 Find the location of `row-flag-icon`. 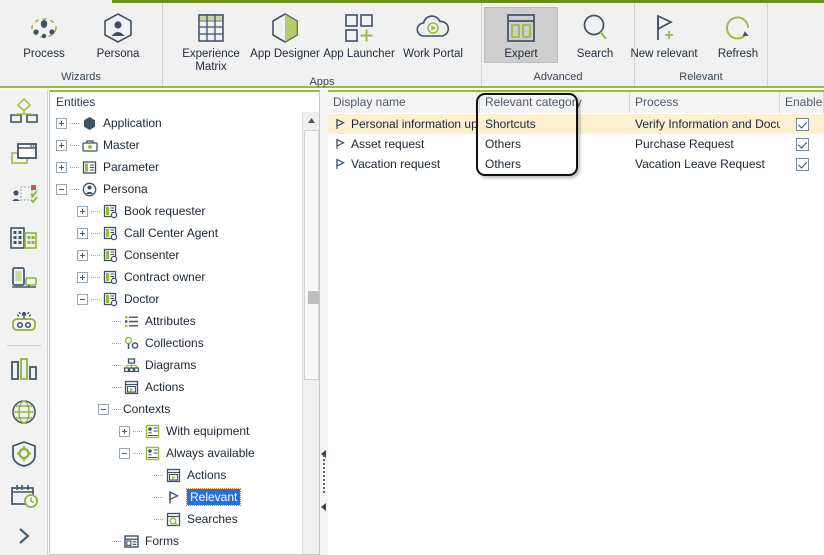

row-flag-icon is located at coordinates (340, 144).